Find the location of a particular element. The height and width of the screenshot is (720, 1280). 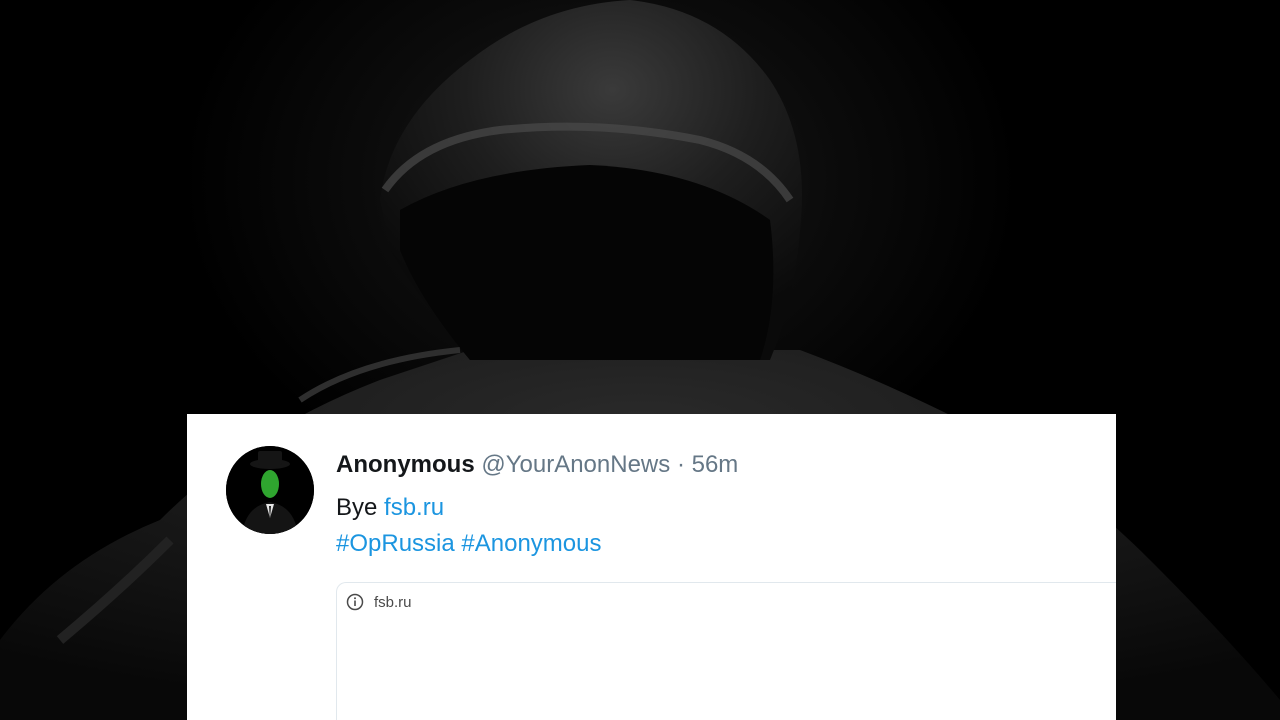

tweet-text-line-1: Bye fsb.ru is located at coordinates (469, 508).